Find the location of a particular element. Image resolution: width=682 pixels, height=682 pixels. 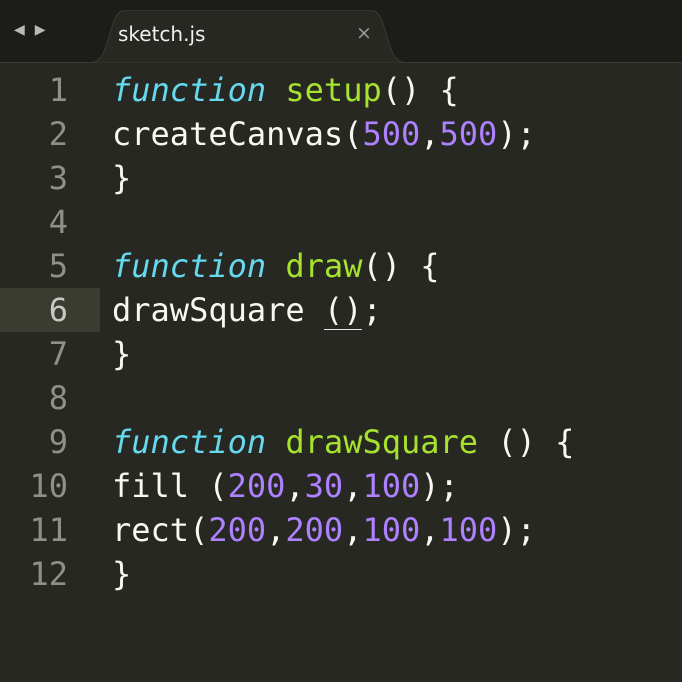

line-number: 9 is located at coordinates (58, 442).